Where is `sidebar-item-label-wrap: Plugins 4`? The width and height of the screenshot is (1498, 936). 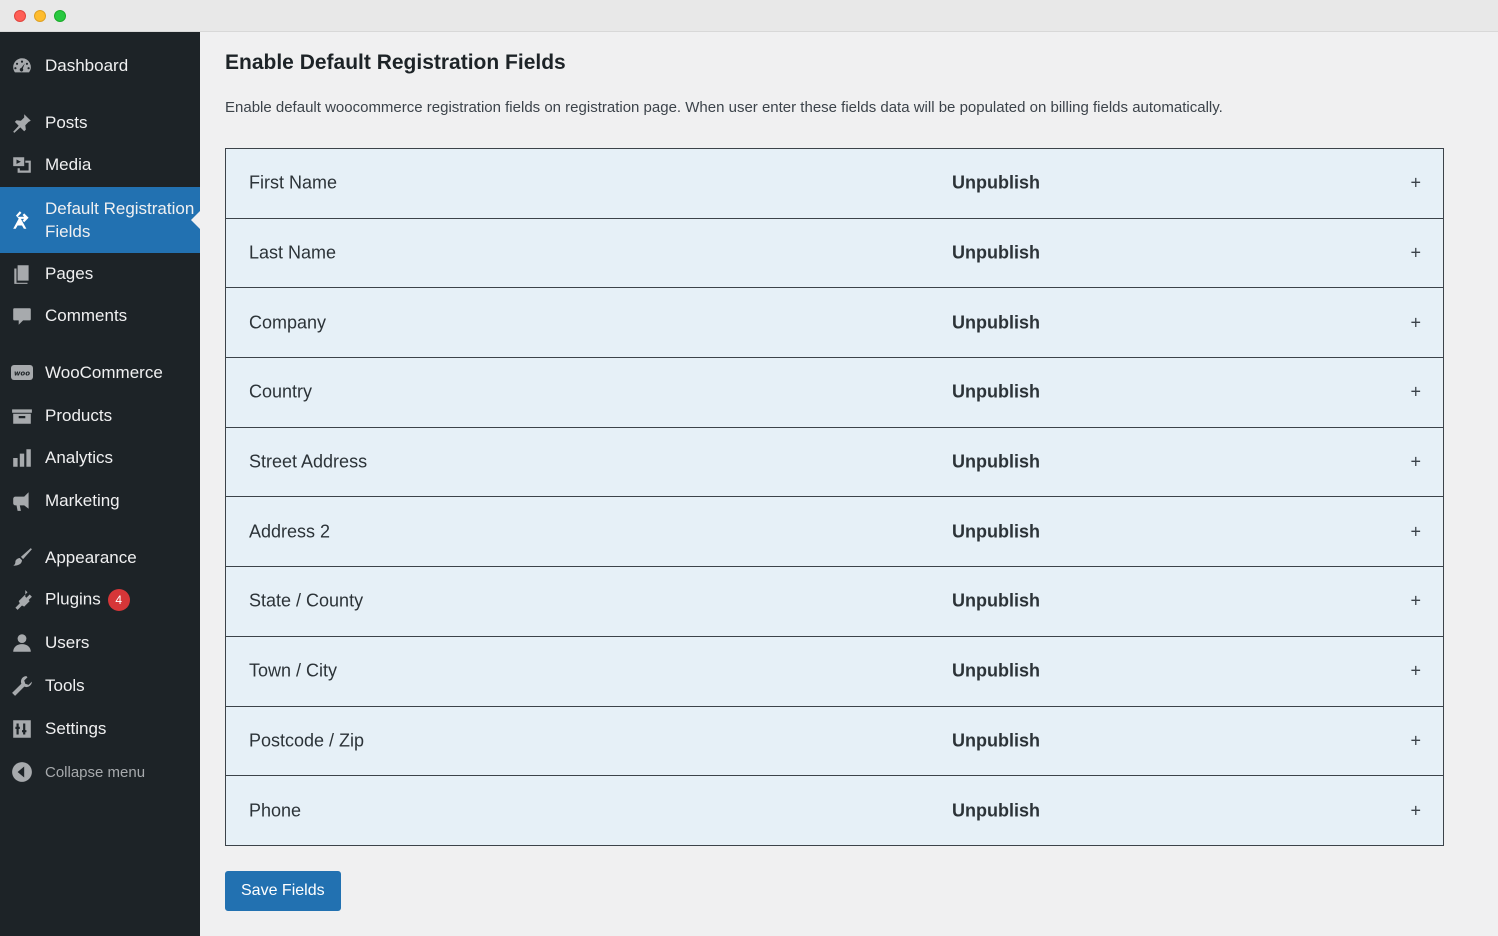 sidebar-item-label-wrap: Plugins 4 is located at coordinates (87, 600).